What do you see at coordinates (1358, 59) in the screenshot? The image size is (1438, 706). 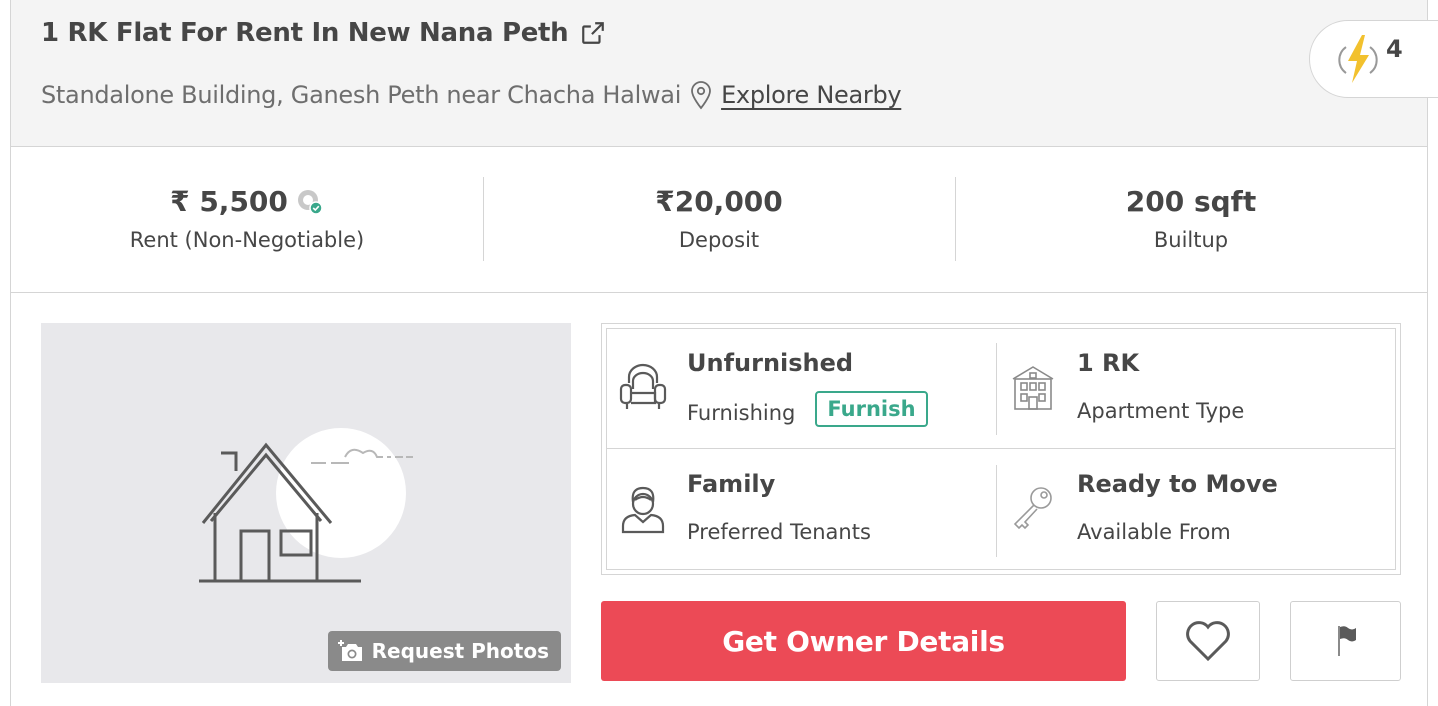 I see `lightning-bolt-icon` at bounding box center [1358, 59].